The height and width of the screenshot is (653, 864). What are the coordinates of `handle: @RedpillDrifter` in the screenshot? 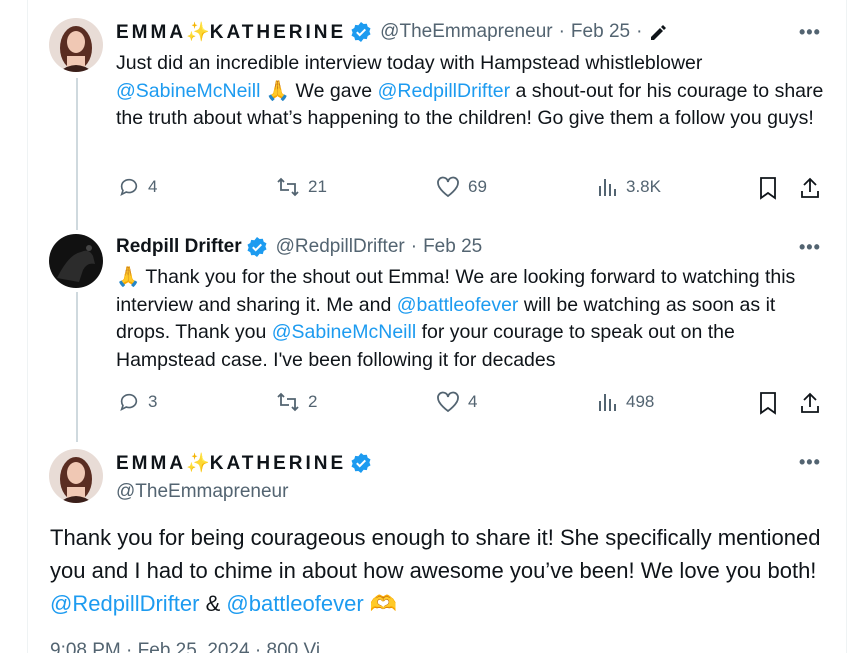 It's located at (340, 247).